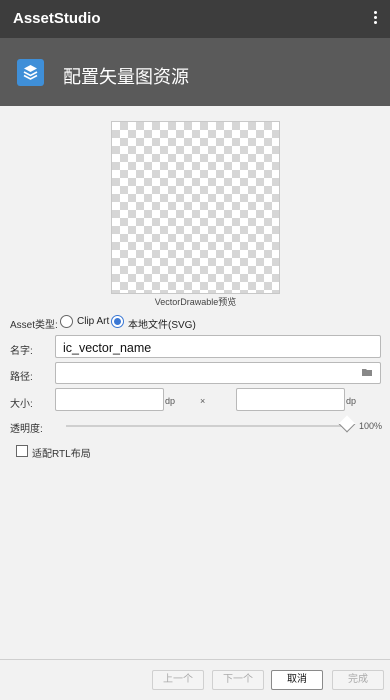 The width and height of the screenshot is (390, 700). I want to click on radio-clip-art, so click(66, 321).